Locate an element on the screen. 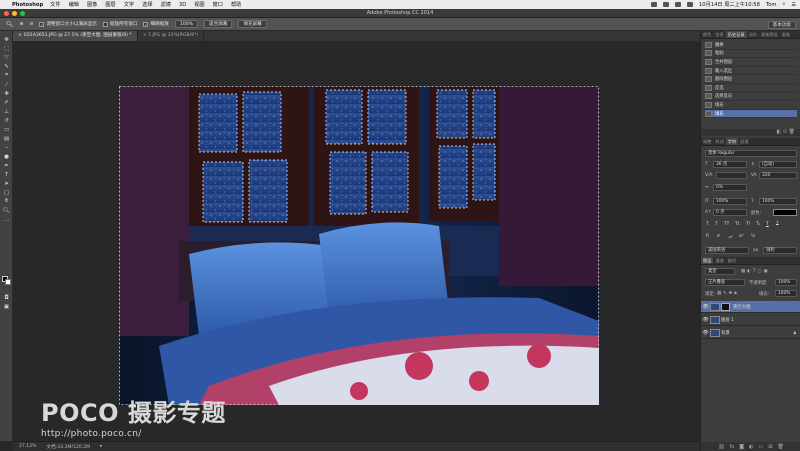  history-item: 填充 is located at coordinates (751, 105).